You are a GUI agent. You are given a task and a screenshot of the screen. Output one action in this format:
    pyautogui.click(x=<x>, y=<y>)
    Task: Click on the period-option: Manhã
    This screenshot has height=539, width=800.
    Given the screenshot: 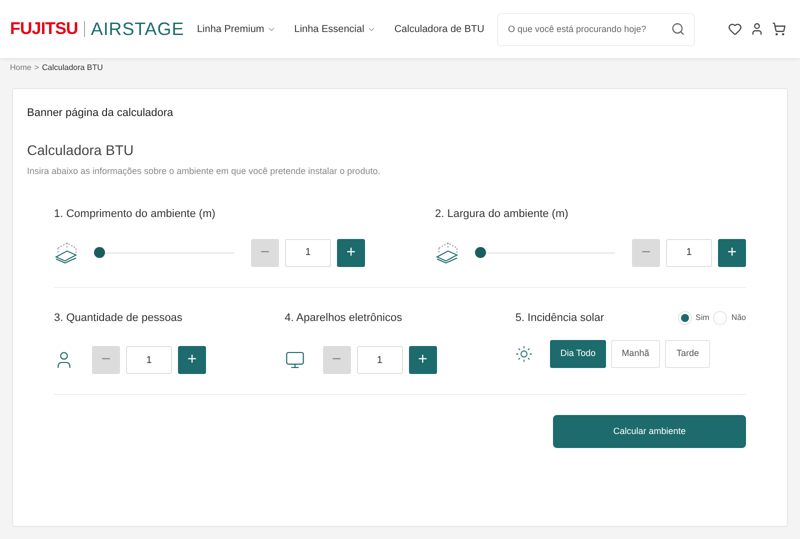 What is the action you would take?
    pyautogui.click(x=635, y=354)
    